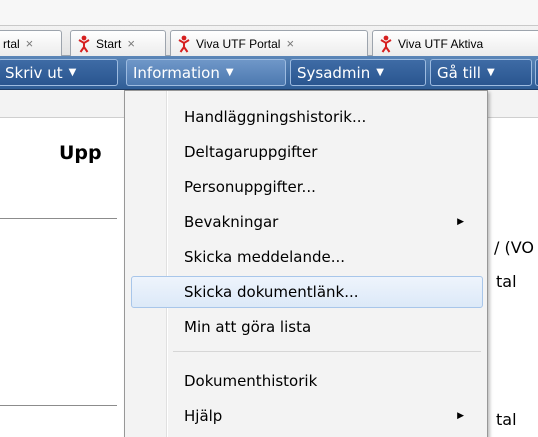  What do you see at coordinates (334, 72) in the screenshot?
I see `menu-label: Sysadmin` at bounding box center [334, 72].